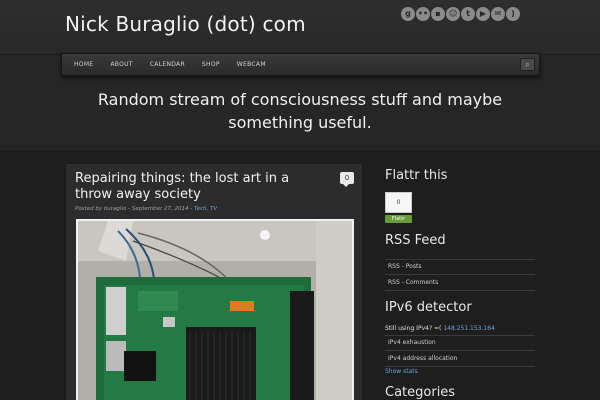 This screenshot has width=600, height=400. Describe the element at coordinates (404, 266) in the screenshot. I see `rss-posts-link: RSS - Posts` at that location.